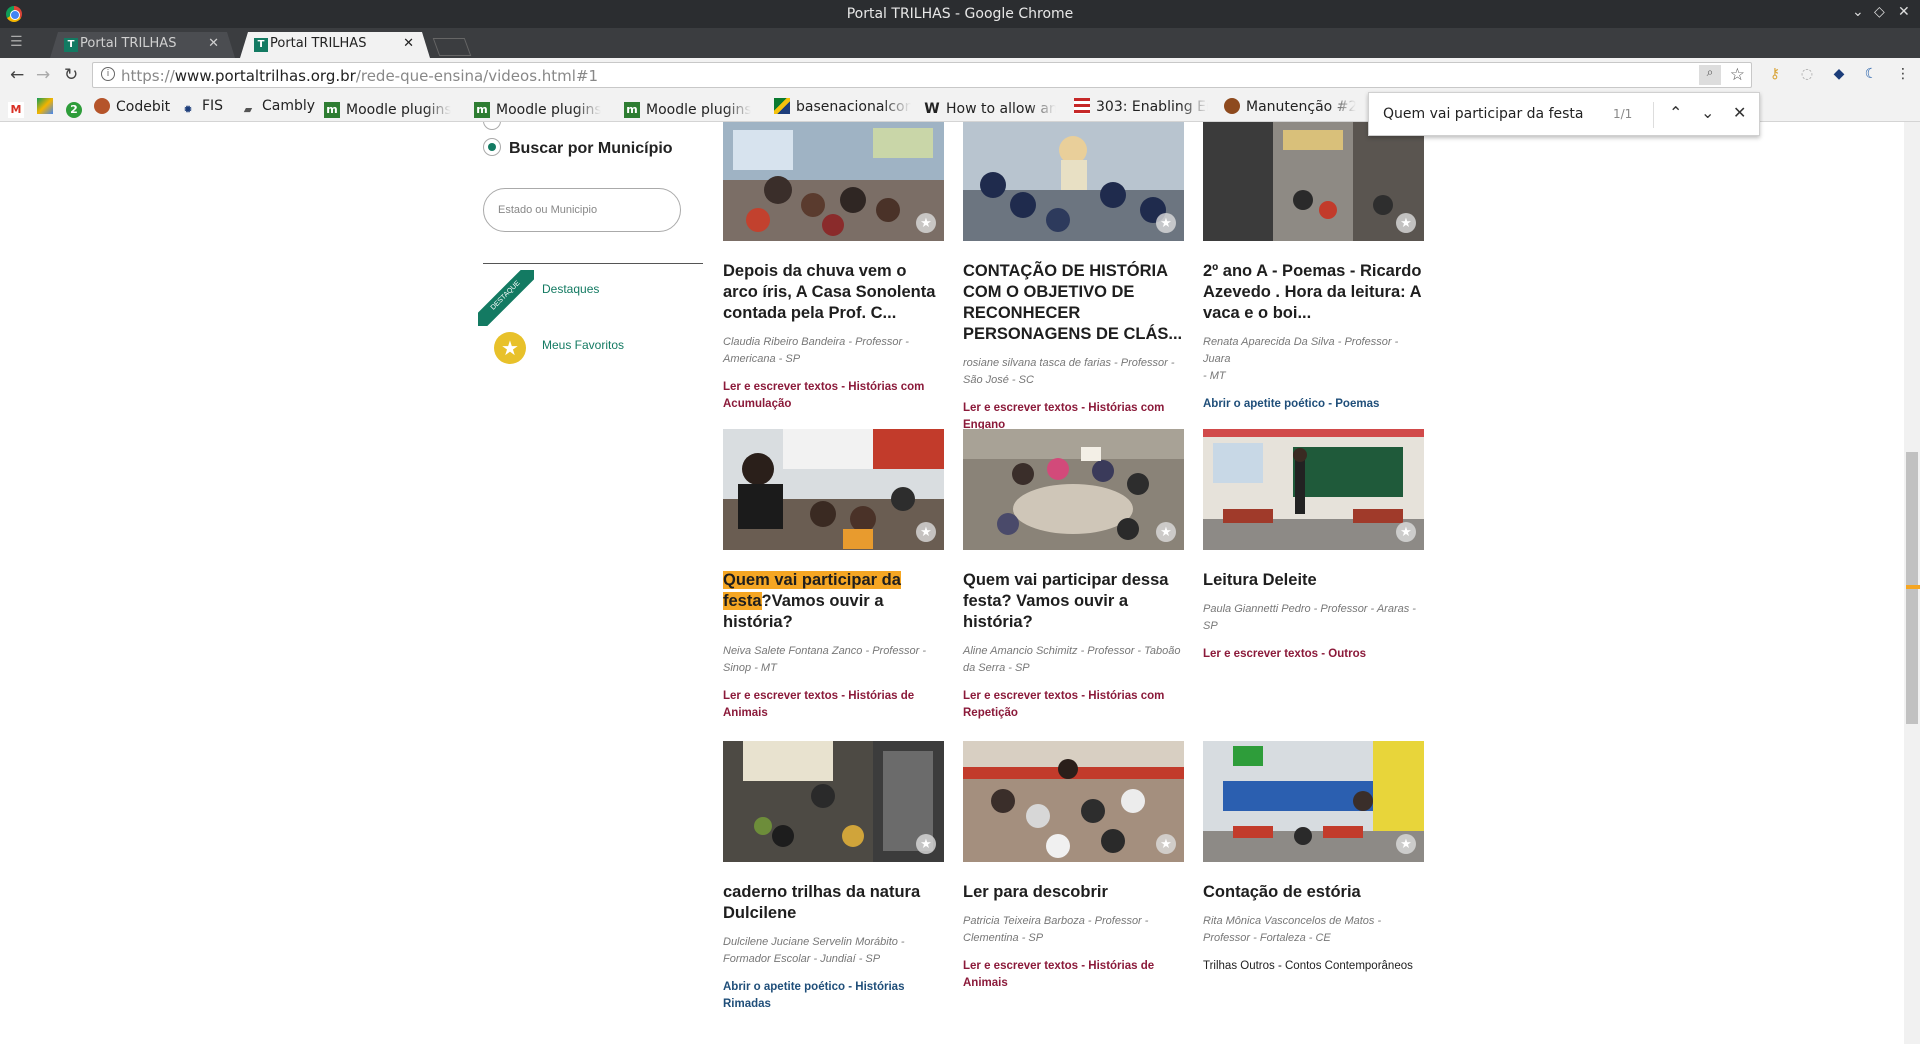 Image resolution: width=1920 pixels, height=1044 pixels. What do you see at coordinates (537, 108) in the screenshot?
I see `bookmark-moodle-2: mMoodle plugins di` at bounding box center [537, 108].